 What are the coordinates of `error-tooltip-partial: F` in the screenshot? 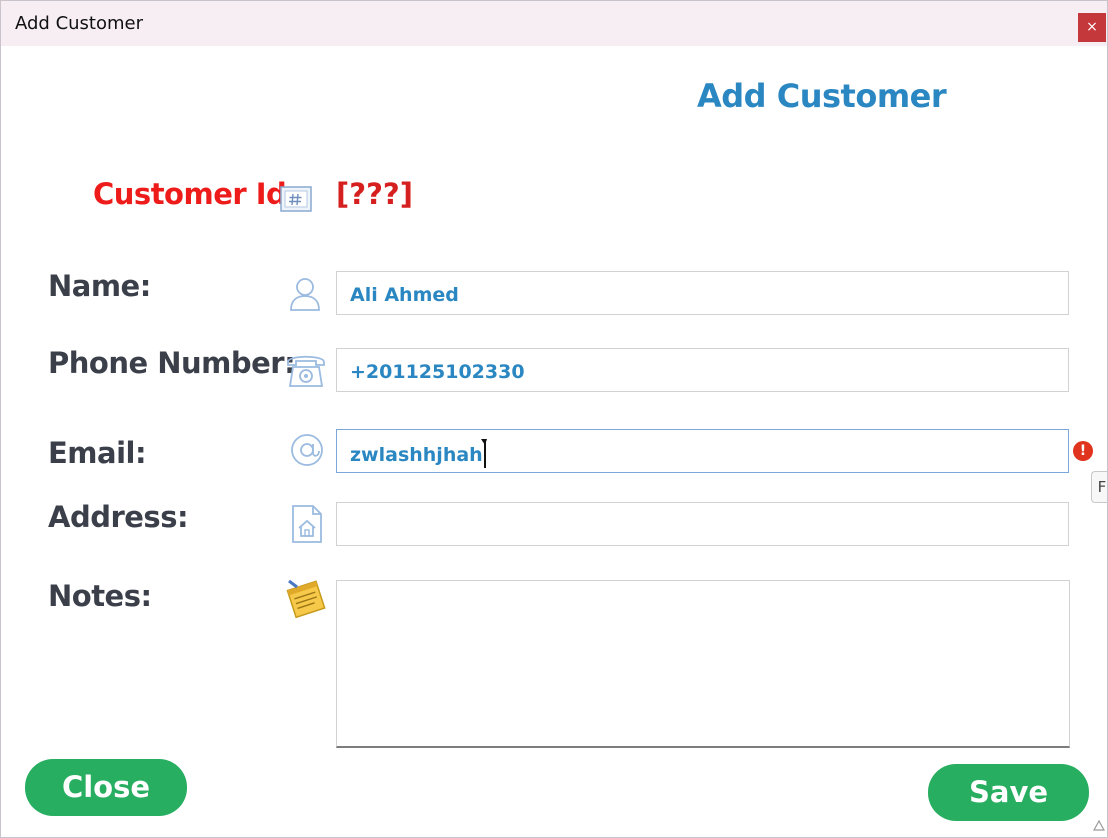 It's located at (1099, 487).